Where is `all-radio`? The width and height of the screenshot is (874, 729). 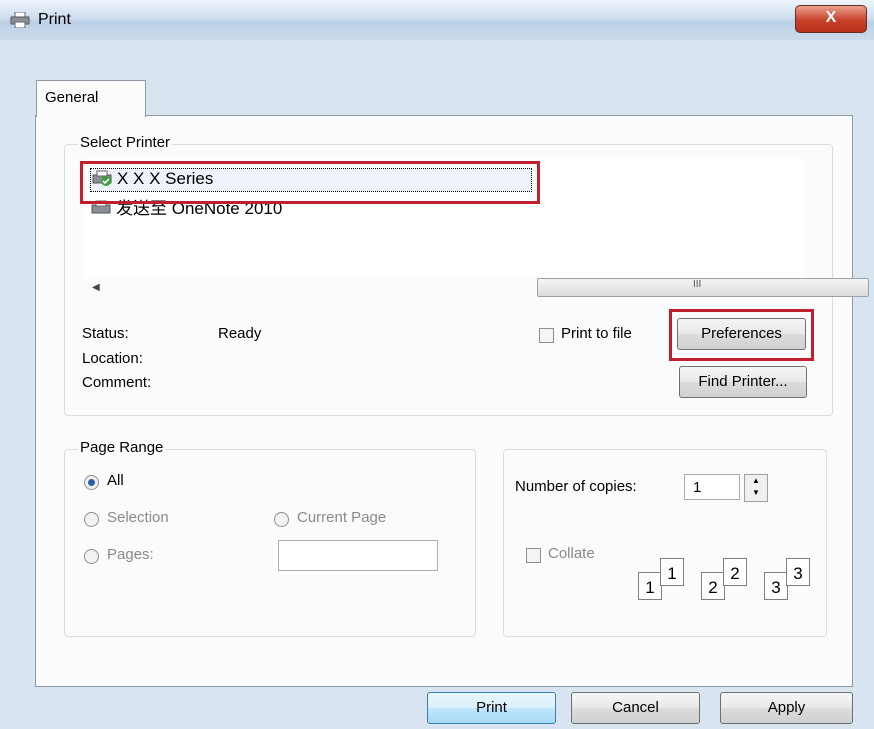
all-radio is located at coordinates (91, 482).